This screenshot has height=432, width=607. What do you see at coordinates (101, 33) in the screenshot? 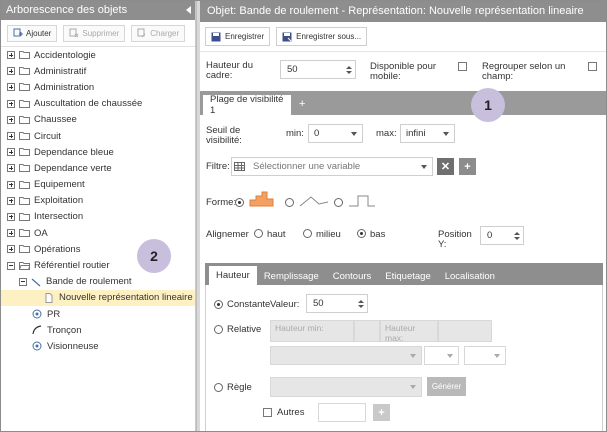
I see `delete-button-label: Supprimer` at bounding box center [101, 33].